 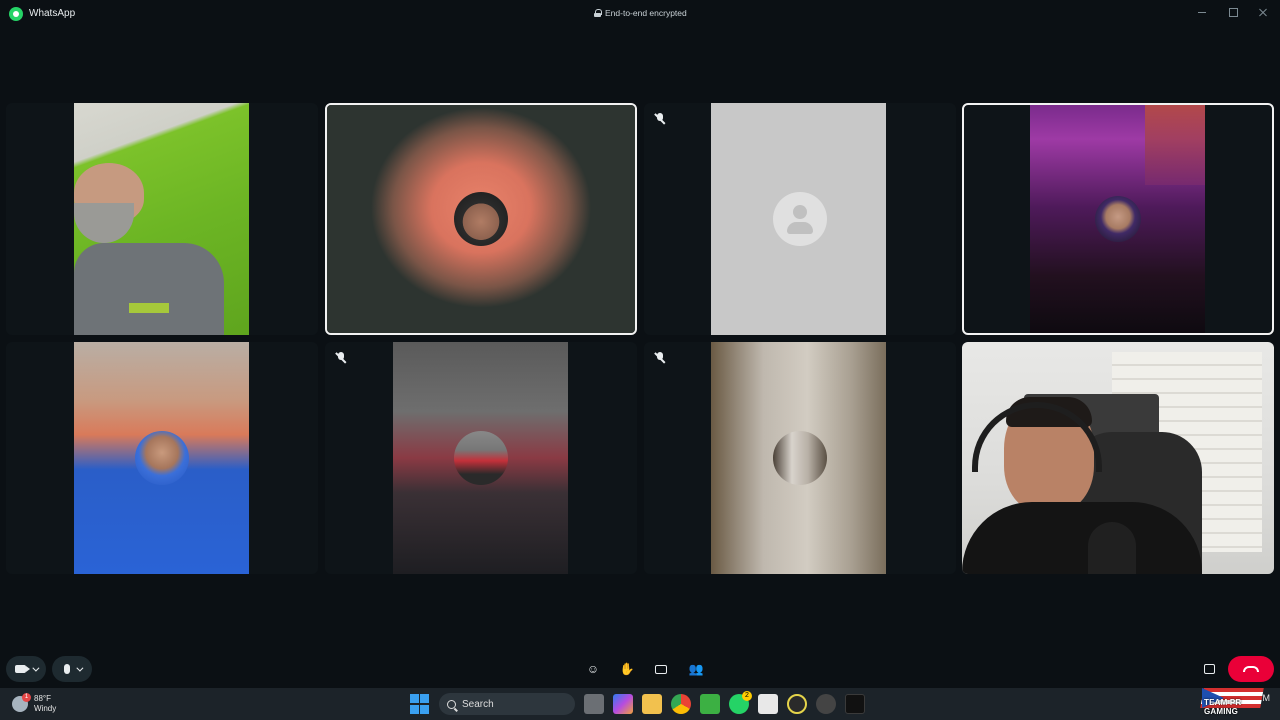 I want to click on weather-badge: 1, so click(x=26, y=697).